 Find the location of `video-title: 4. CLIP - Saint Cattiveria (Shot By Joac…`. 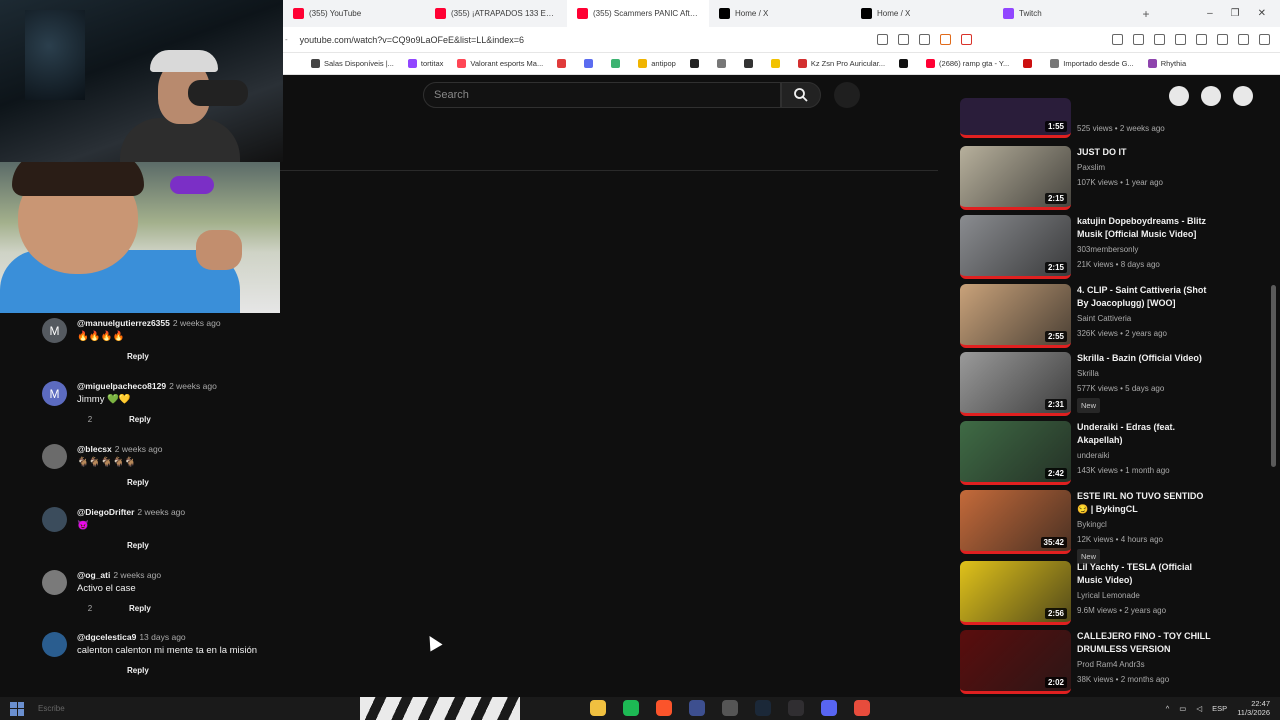

video-title: 4. CLIP - Saint Cattiveria (Shot By Joac… is located at coordinates (1144, 297).